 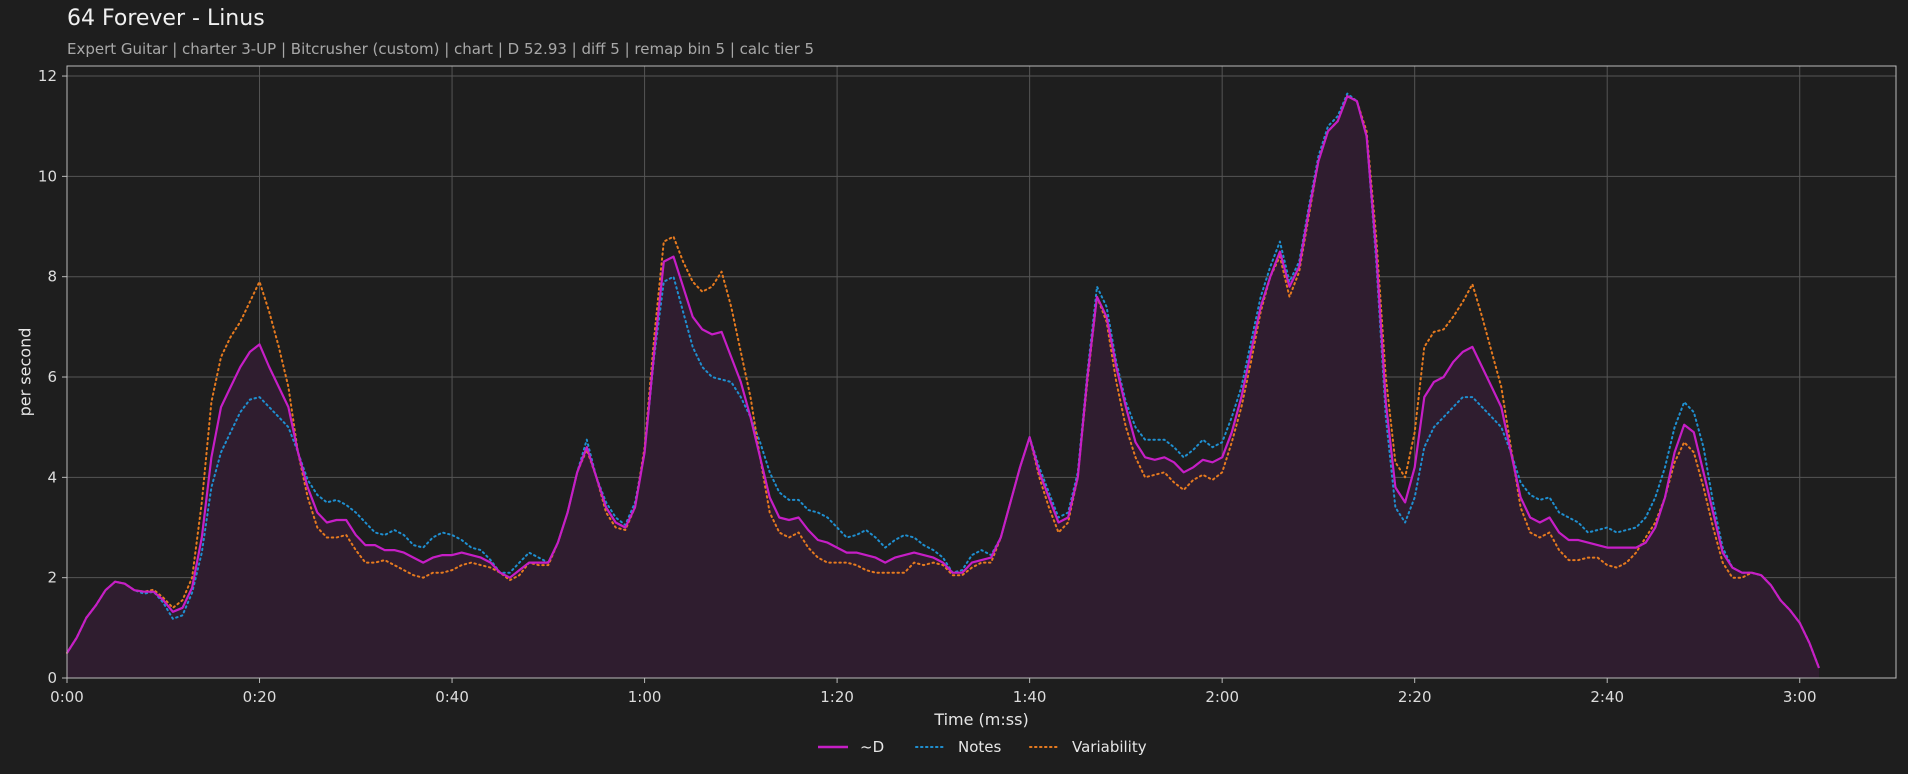 What do you see at coordinates (25, 372) in the screenshot?
I see `y-axis-label: per second` at bounding box center [25, 372].